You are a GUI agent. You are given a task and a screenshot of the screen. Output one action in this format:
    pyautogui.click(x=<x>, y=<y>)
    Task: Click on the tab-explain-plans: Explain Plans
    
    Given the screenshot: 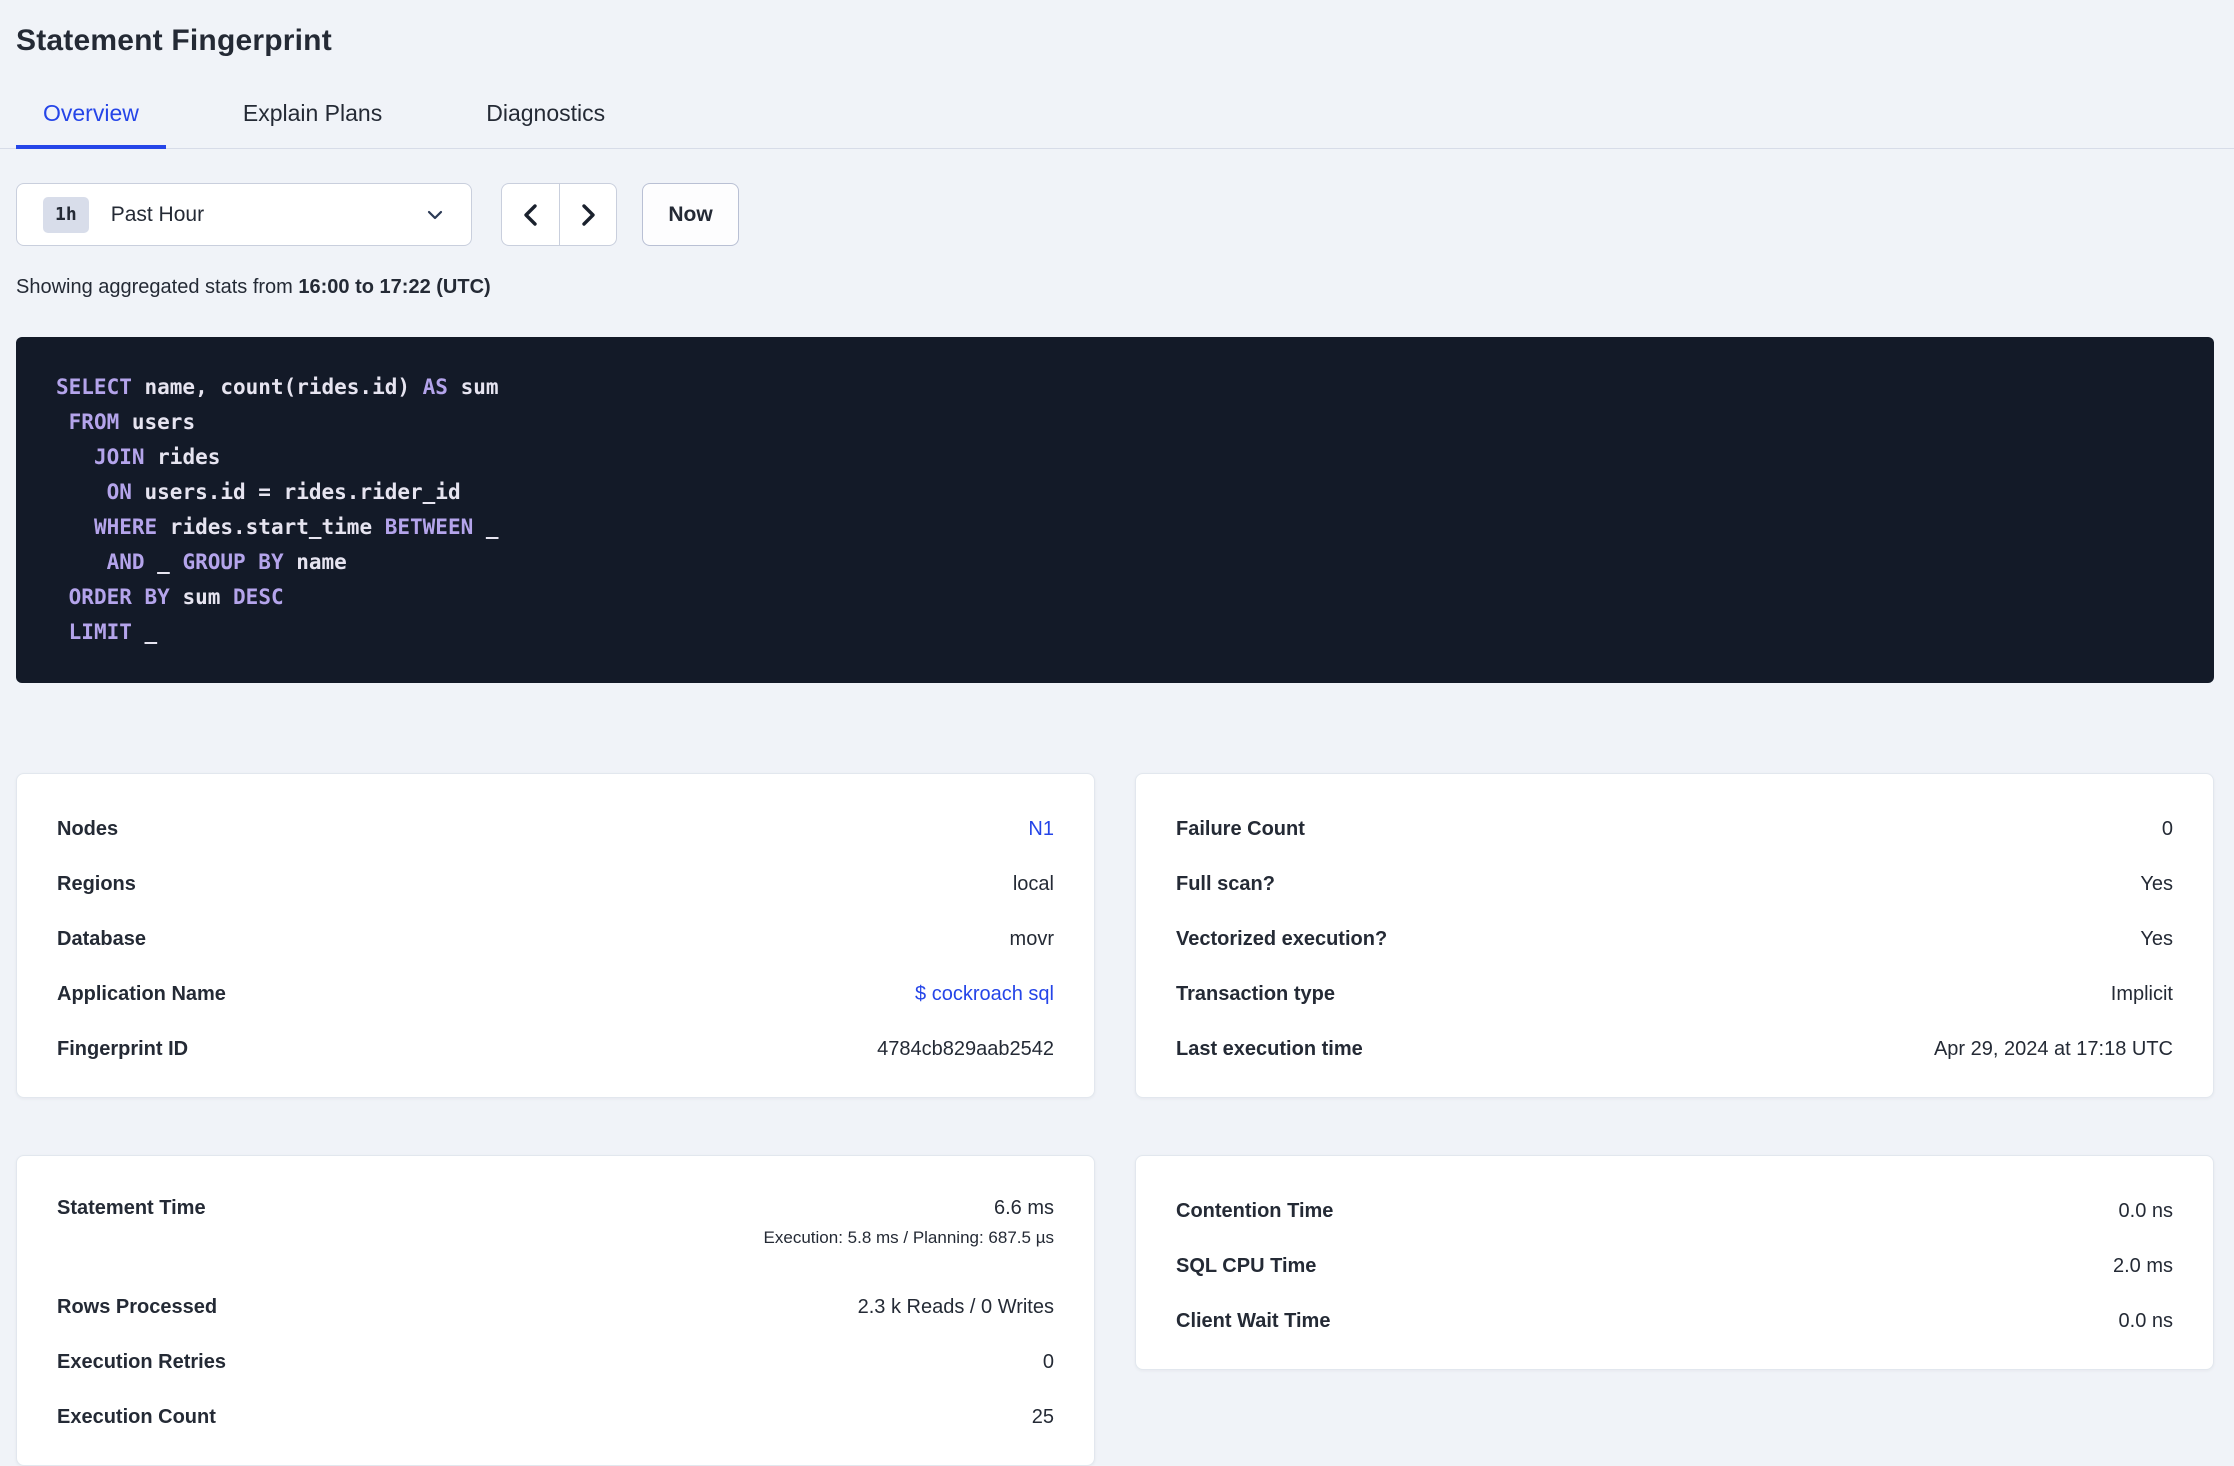 What is the action you would take?
    pyautogui.click(x=312, y=124)
    